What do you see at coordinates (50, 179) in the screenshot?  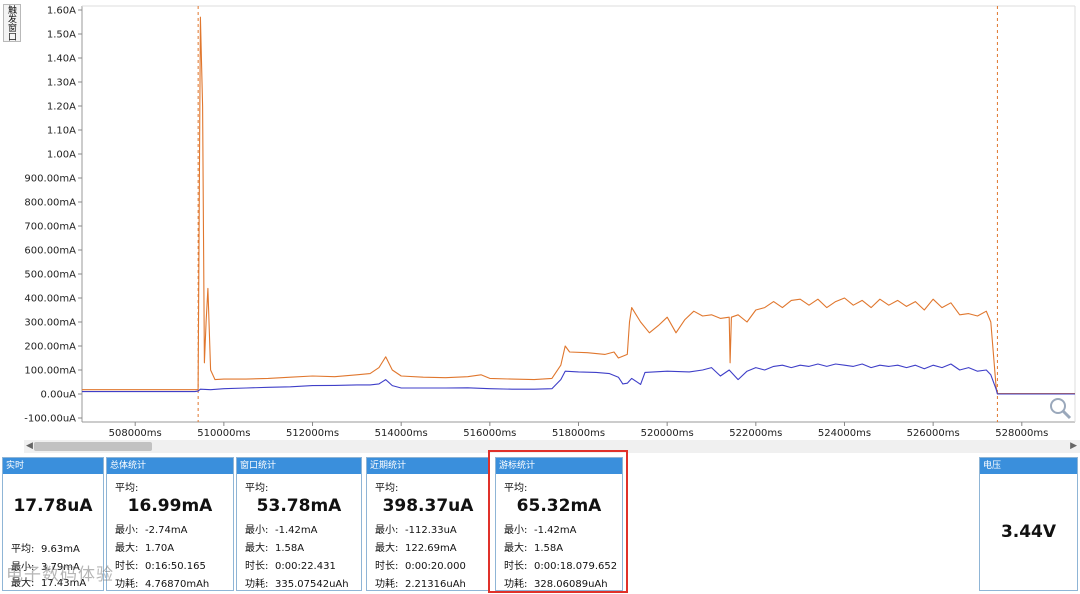 I see `y-tick-label: 900.00mA` at bounding box center [50, 179].